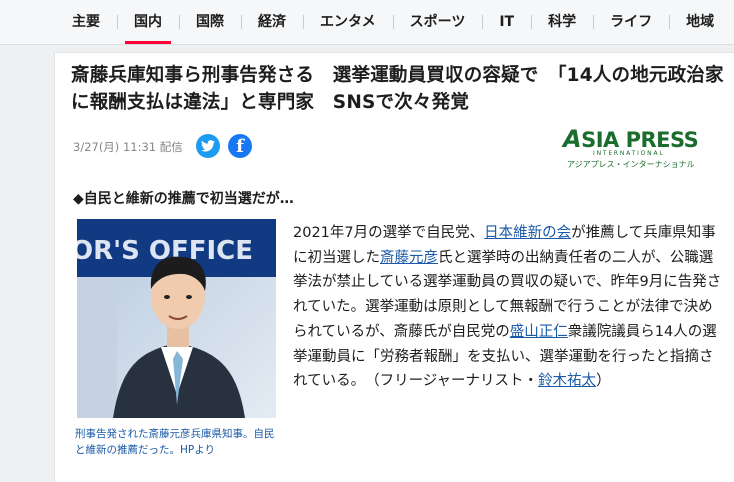 Image resolution: width=734 pixels, height=482 pixels. I want to click on body-text-5: ）, so click(603, 381).